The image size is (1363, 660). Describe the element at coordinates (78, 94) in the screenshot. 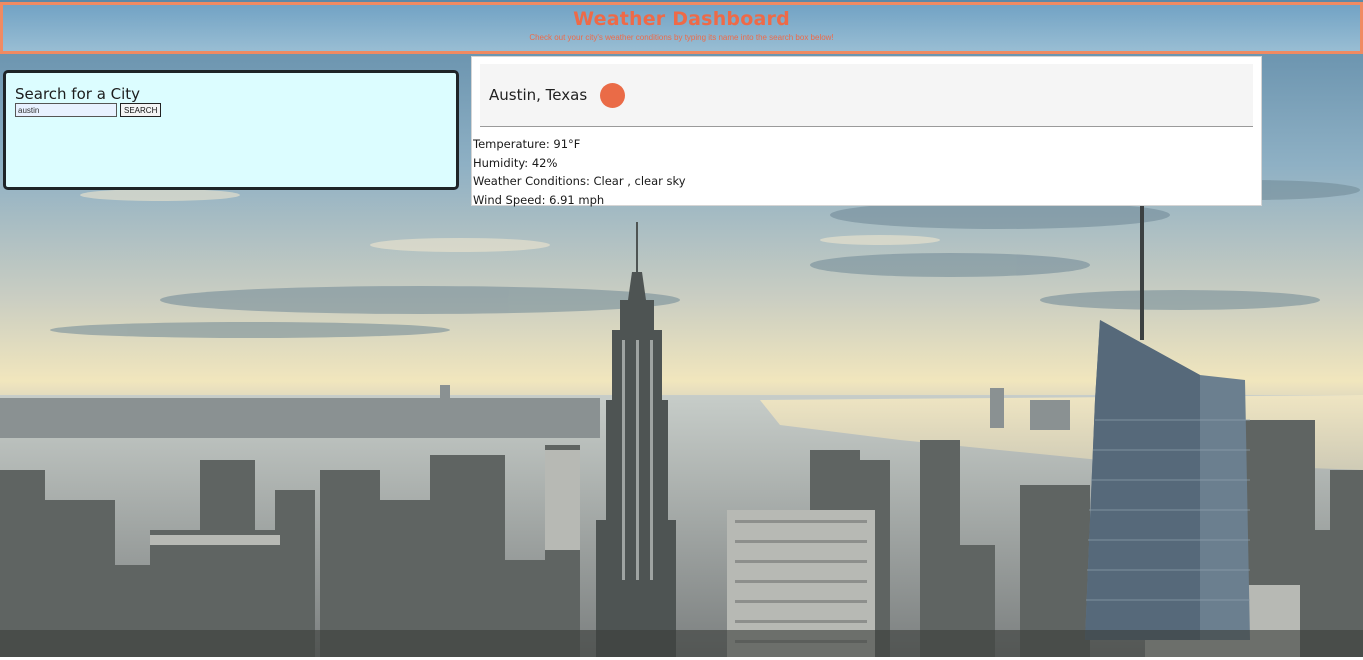

I see `search-heading: Search for a City` at that location.